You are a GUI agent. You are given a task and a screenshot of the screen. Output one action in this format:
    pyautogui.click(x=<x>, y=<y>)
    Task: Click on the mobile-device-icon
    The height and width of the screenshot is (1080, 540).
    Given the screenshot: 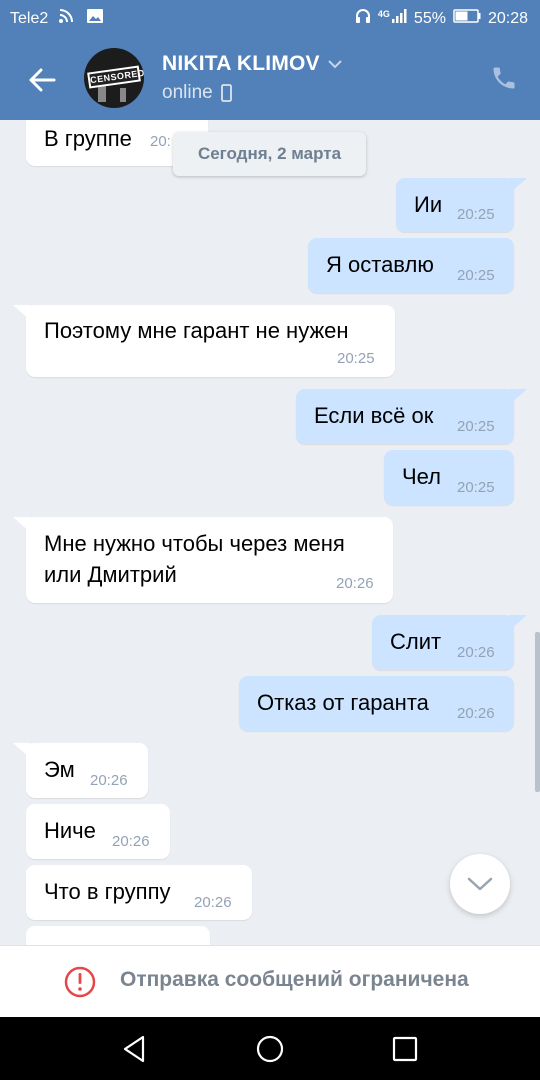 What is the action you would take?
    pyautogui.click(x=226, y=93)
    